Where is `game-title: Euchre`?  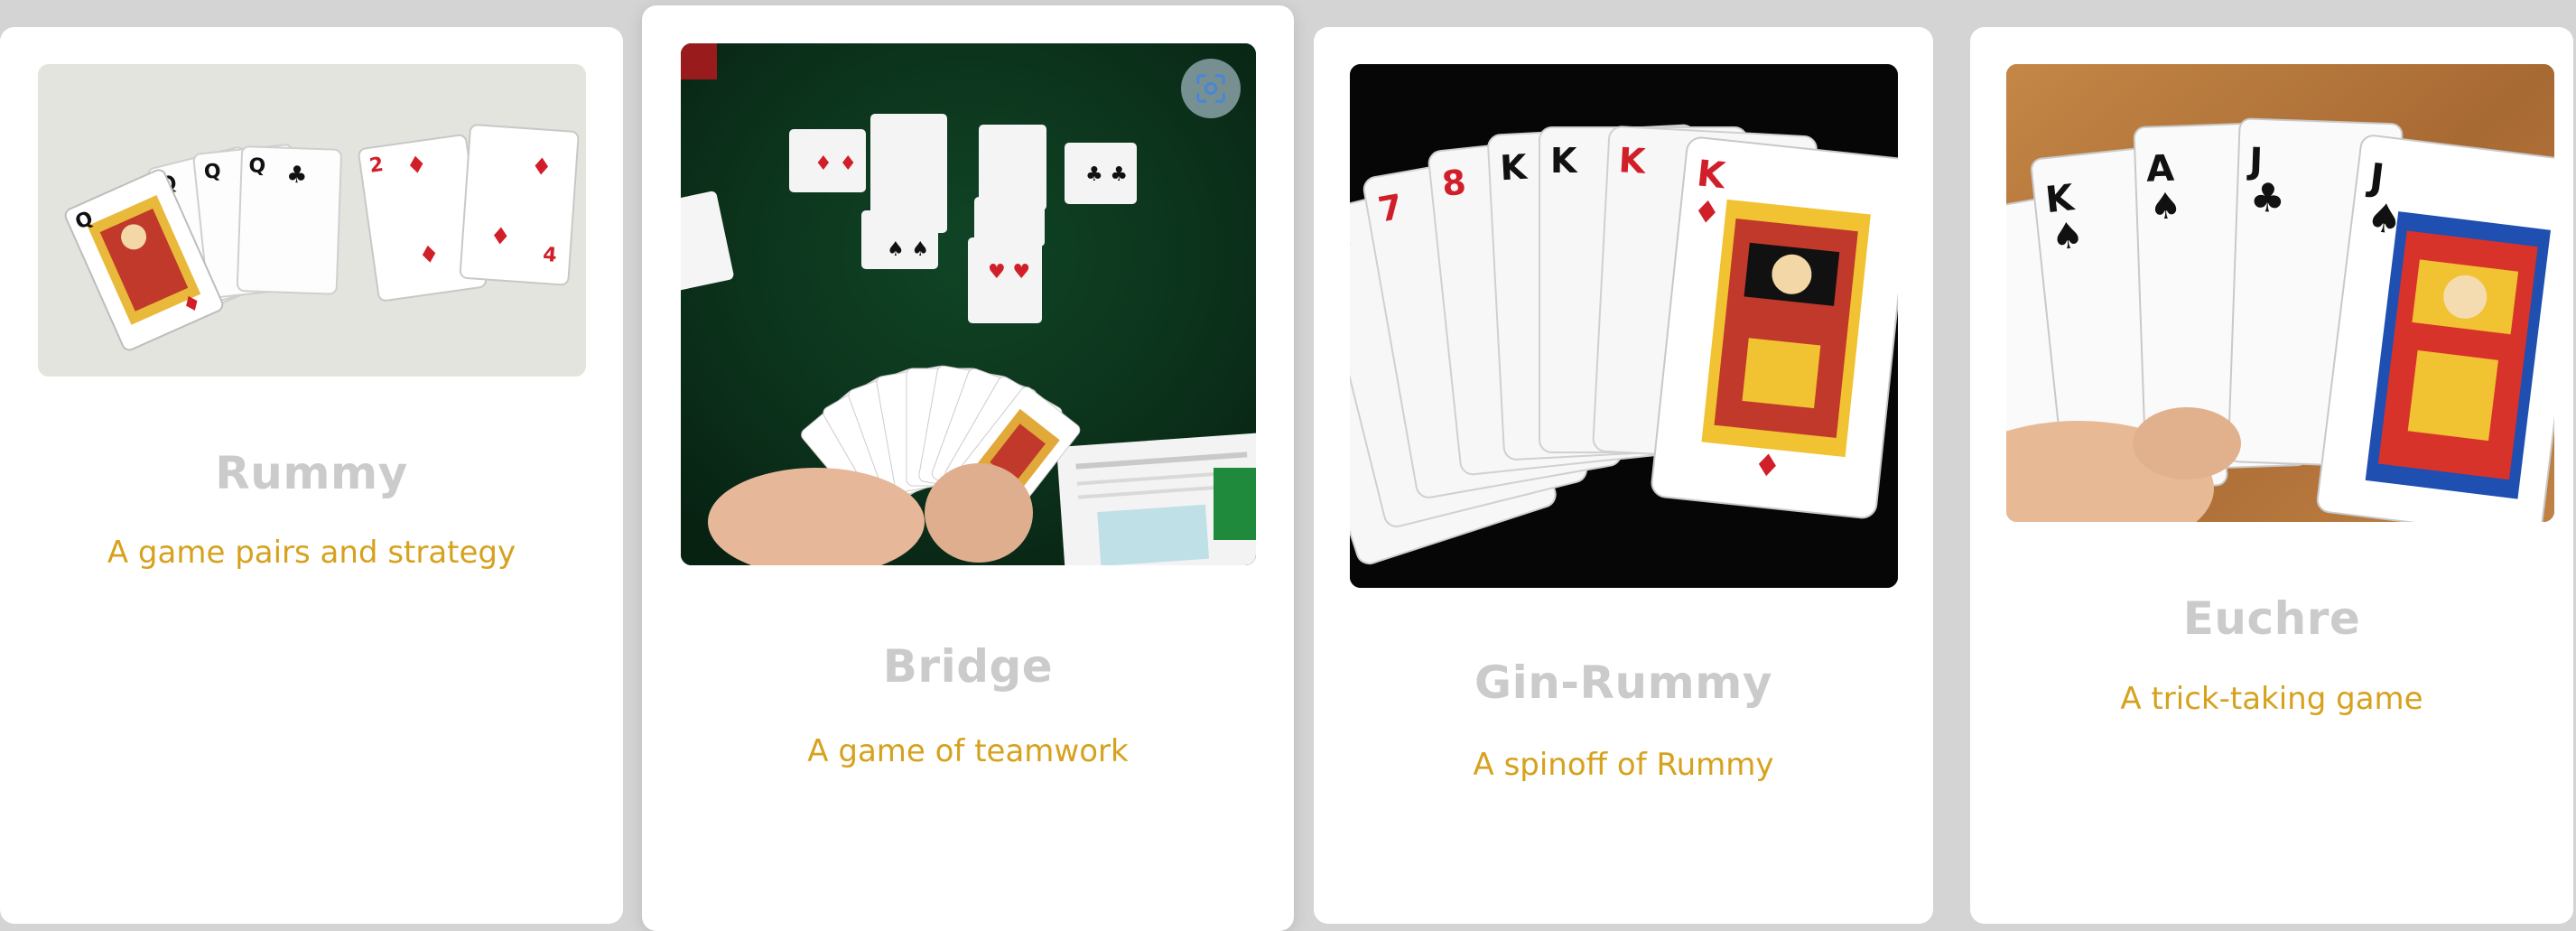 game-title: Euchre is located at coordinates (2271, 618).